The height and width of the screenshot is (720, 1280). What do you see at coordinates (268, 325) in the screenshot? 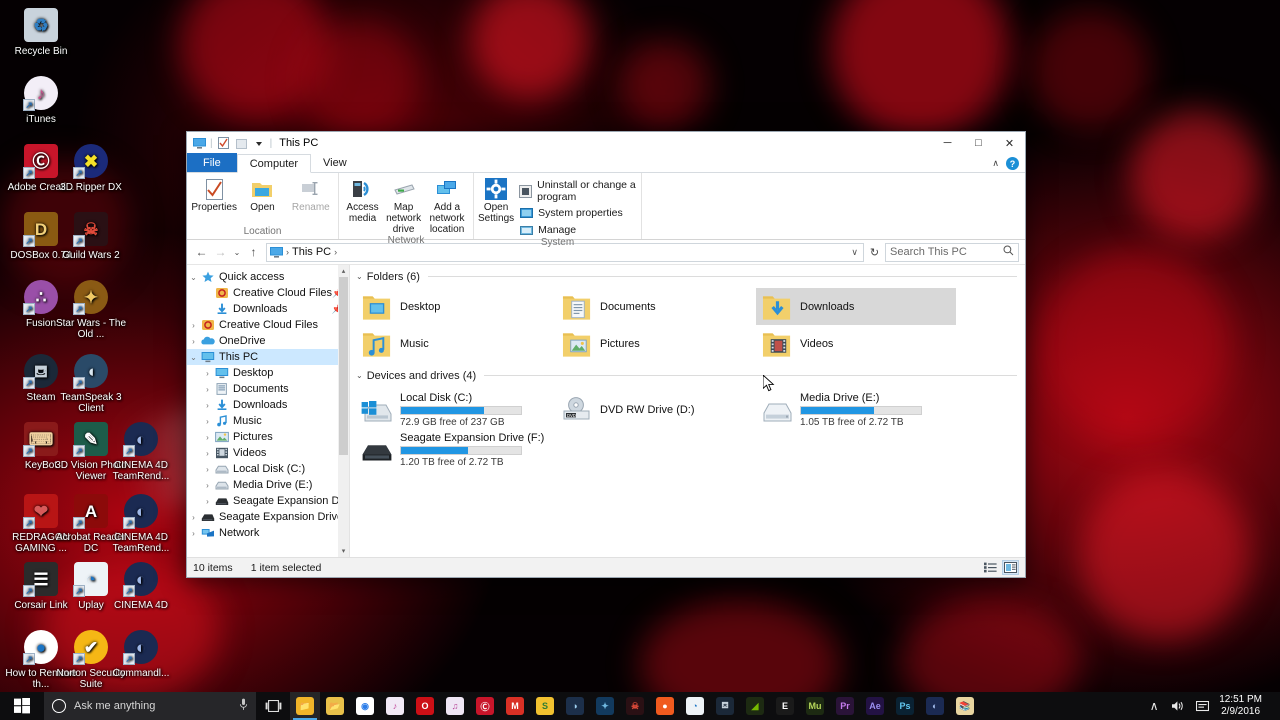
I see `sidebar-item-creative-cloud-files: › Creative Cloud Files` at bounding box center [268, 325].